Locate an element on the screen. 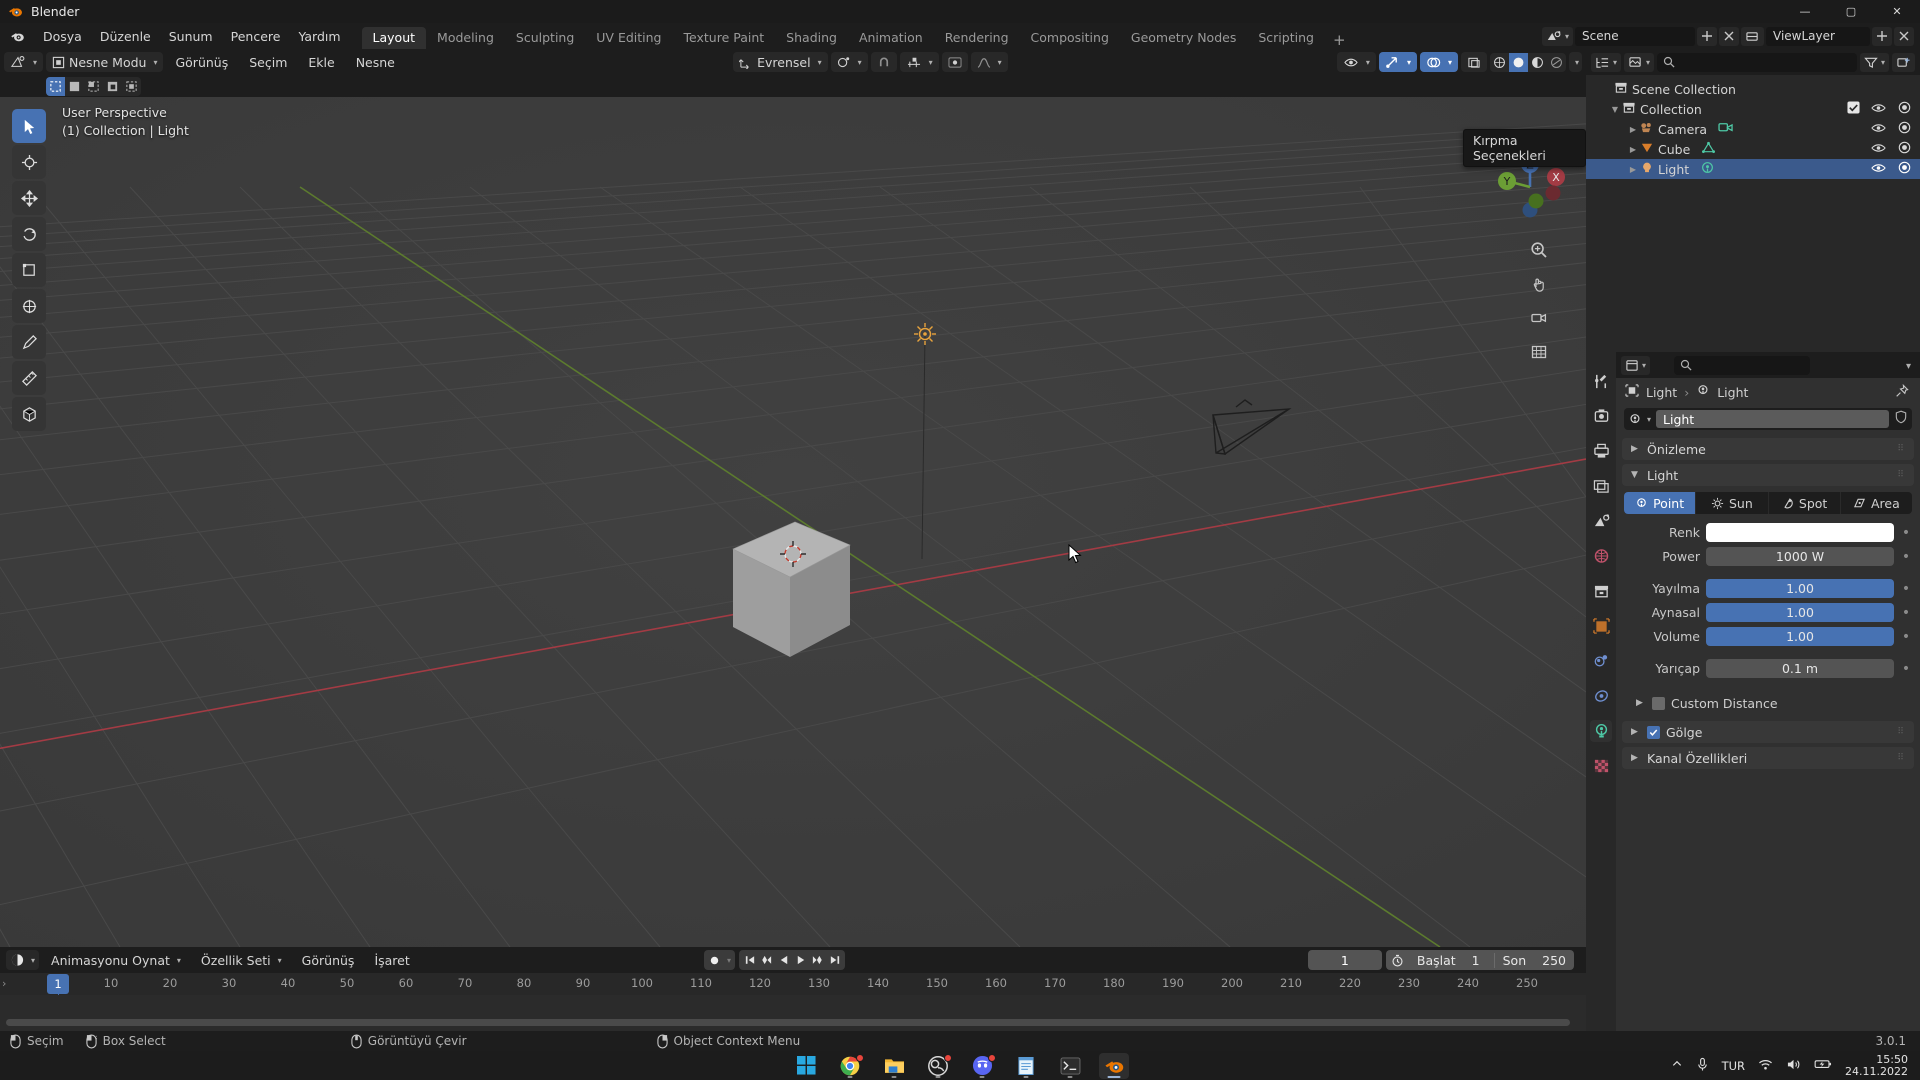  select-mode-segment is located at coordinates (93, 86).